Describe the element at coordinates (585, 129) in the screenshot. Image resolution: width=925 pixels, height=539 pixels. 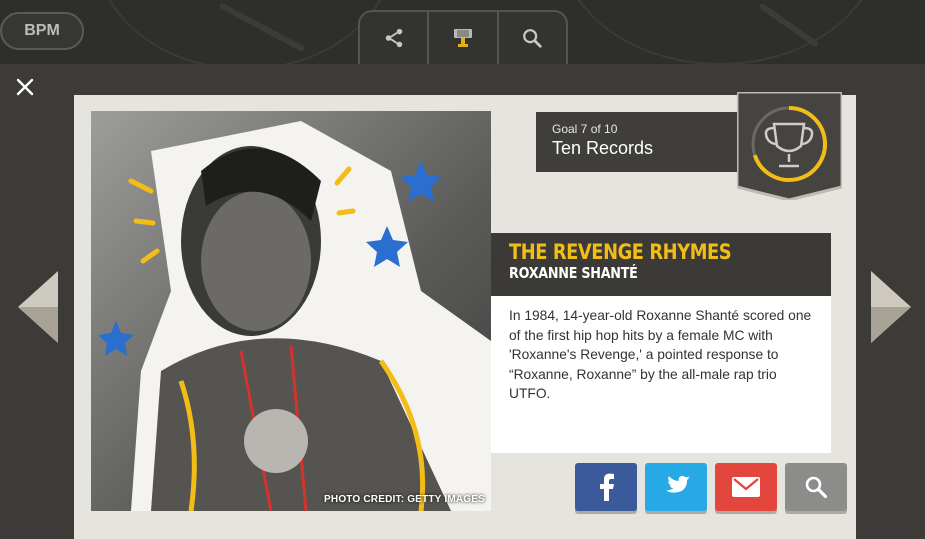
I see `goal-progress-label: Goal 7 of 10` at that location.